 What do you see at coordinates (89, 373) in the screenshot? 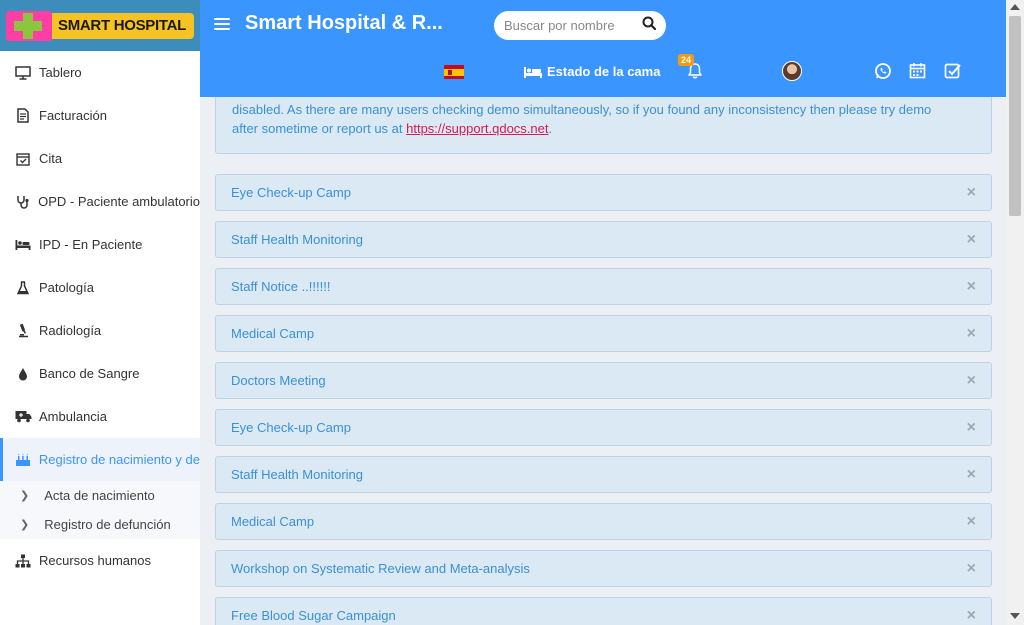
I see `sidebar-item-label: Banco de Sangre` at bounding box center [89, 373].